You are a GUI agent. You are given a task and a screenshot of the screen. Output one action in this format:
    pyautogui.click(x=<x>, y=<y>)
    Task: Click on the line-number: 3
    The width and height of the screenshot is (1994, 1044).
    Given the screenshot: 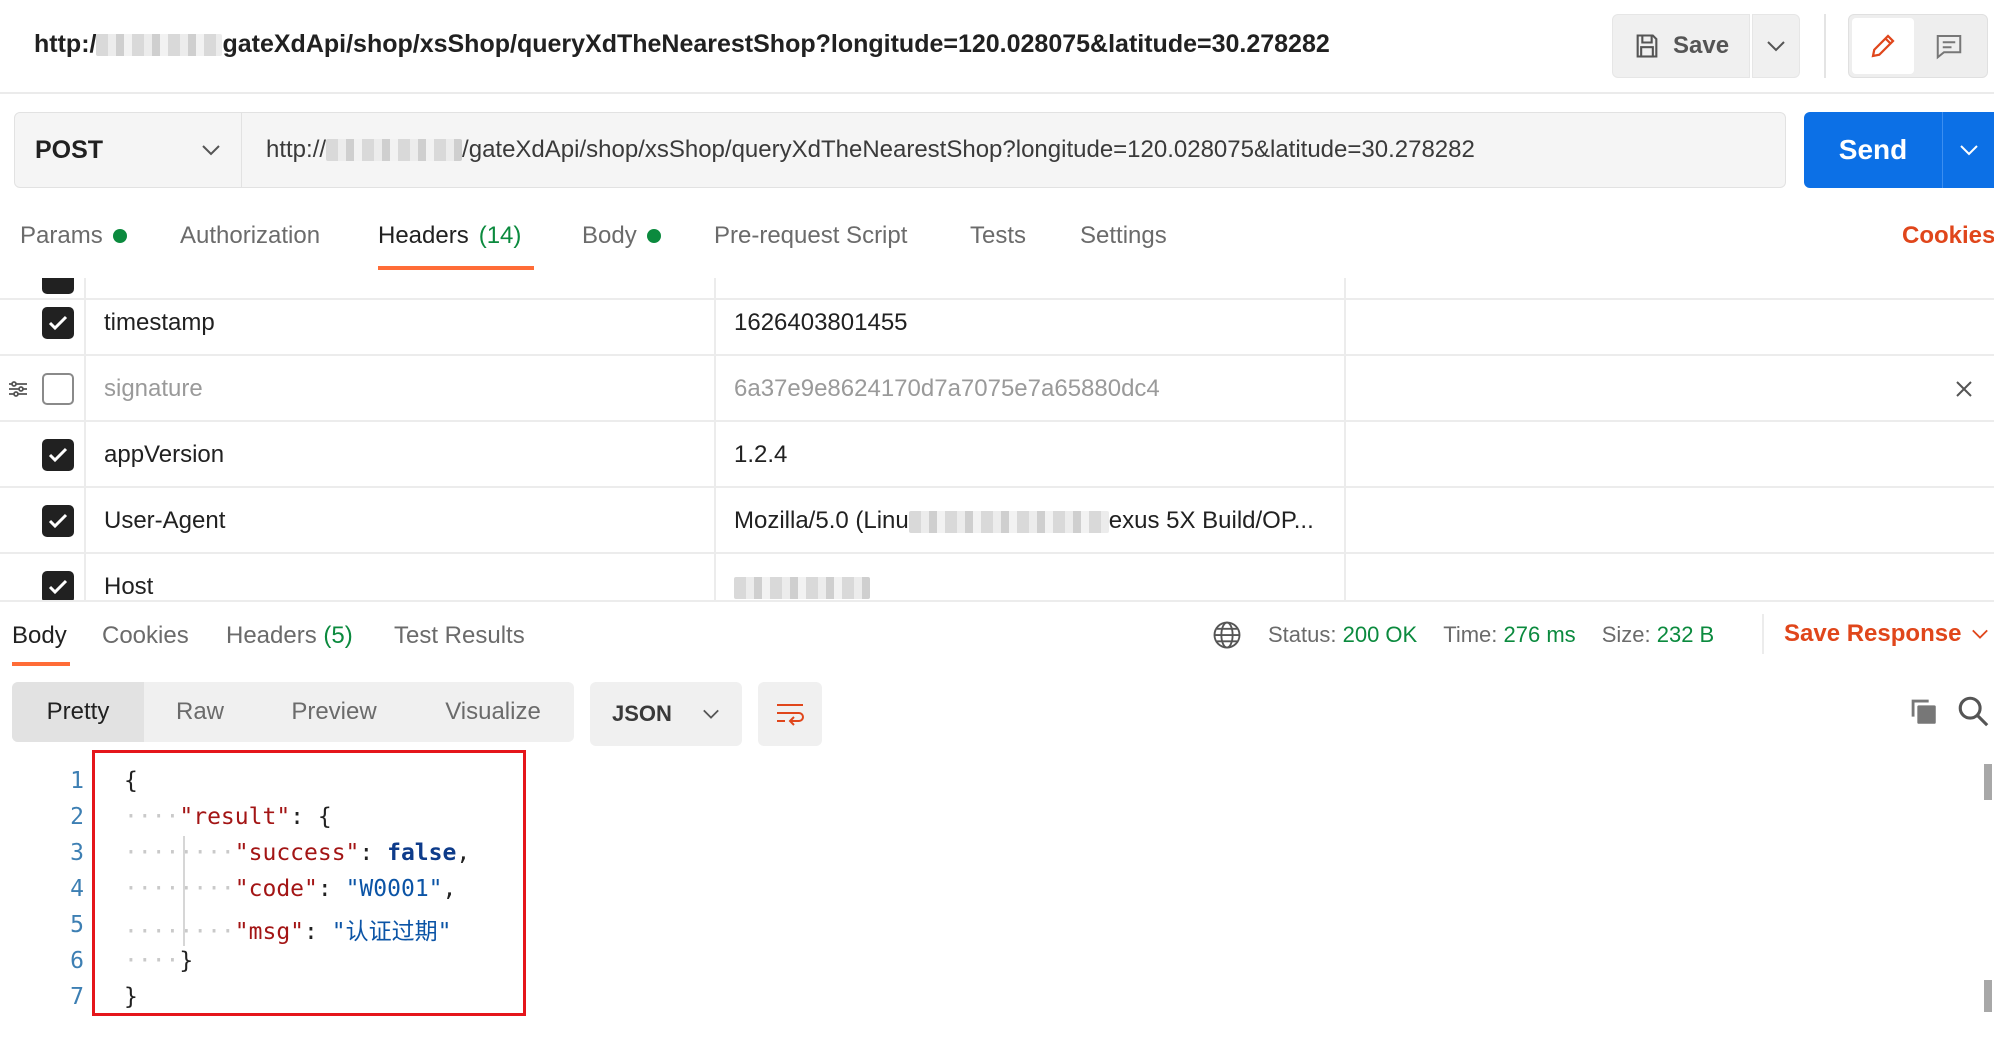 What is the action you would take?
    pyautogui.click(x=77, y=853)
    